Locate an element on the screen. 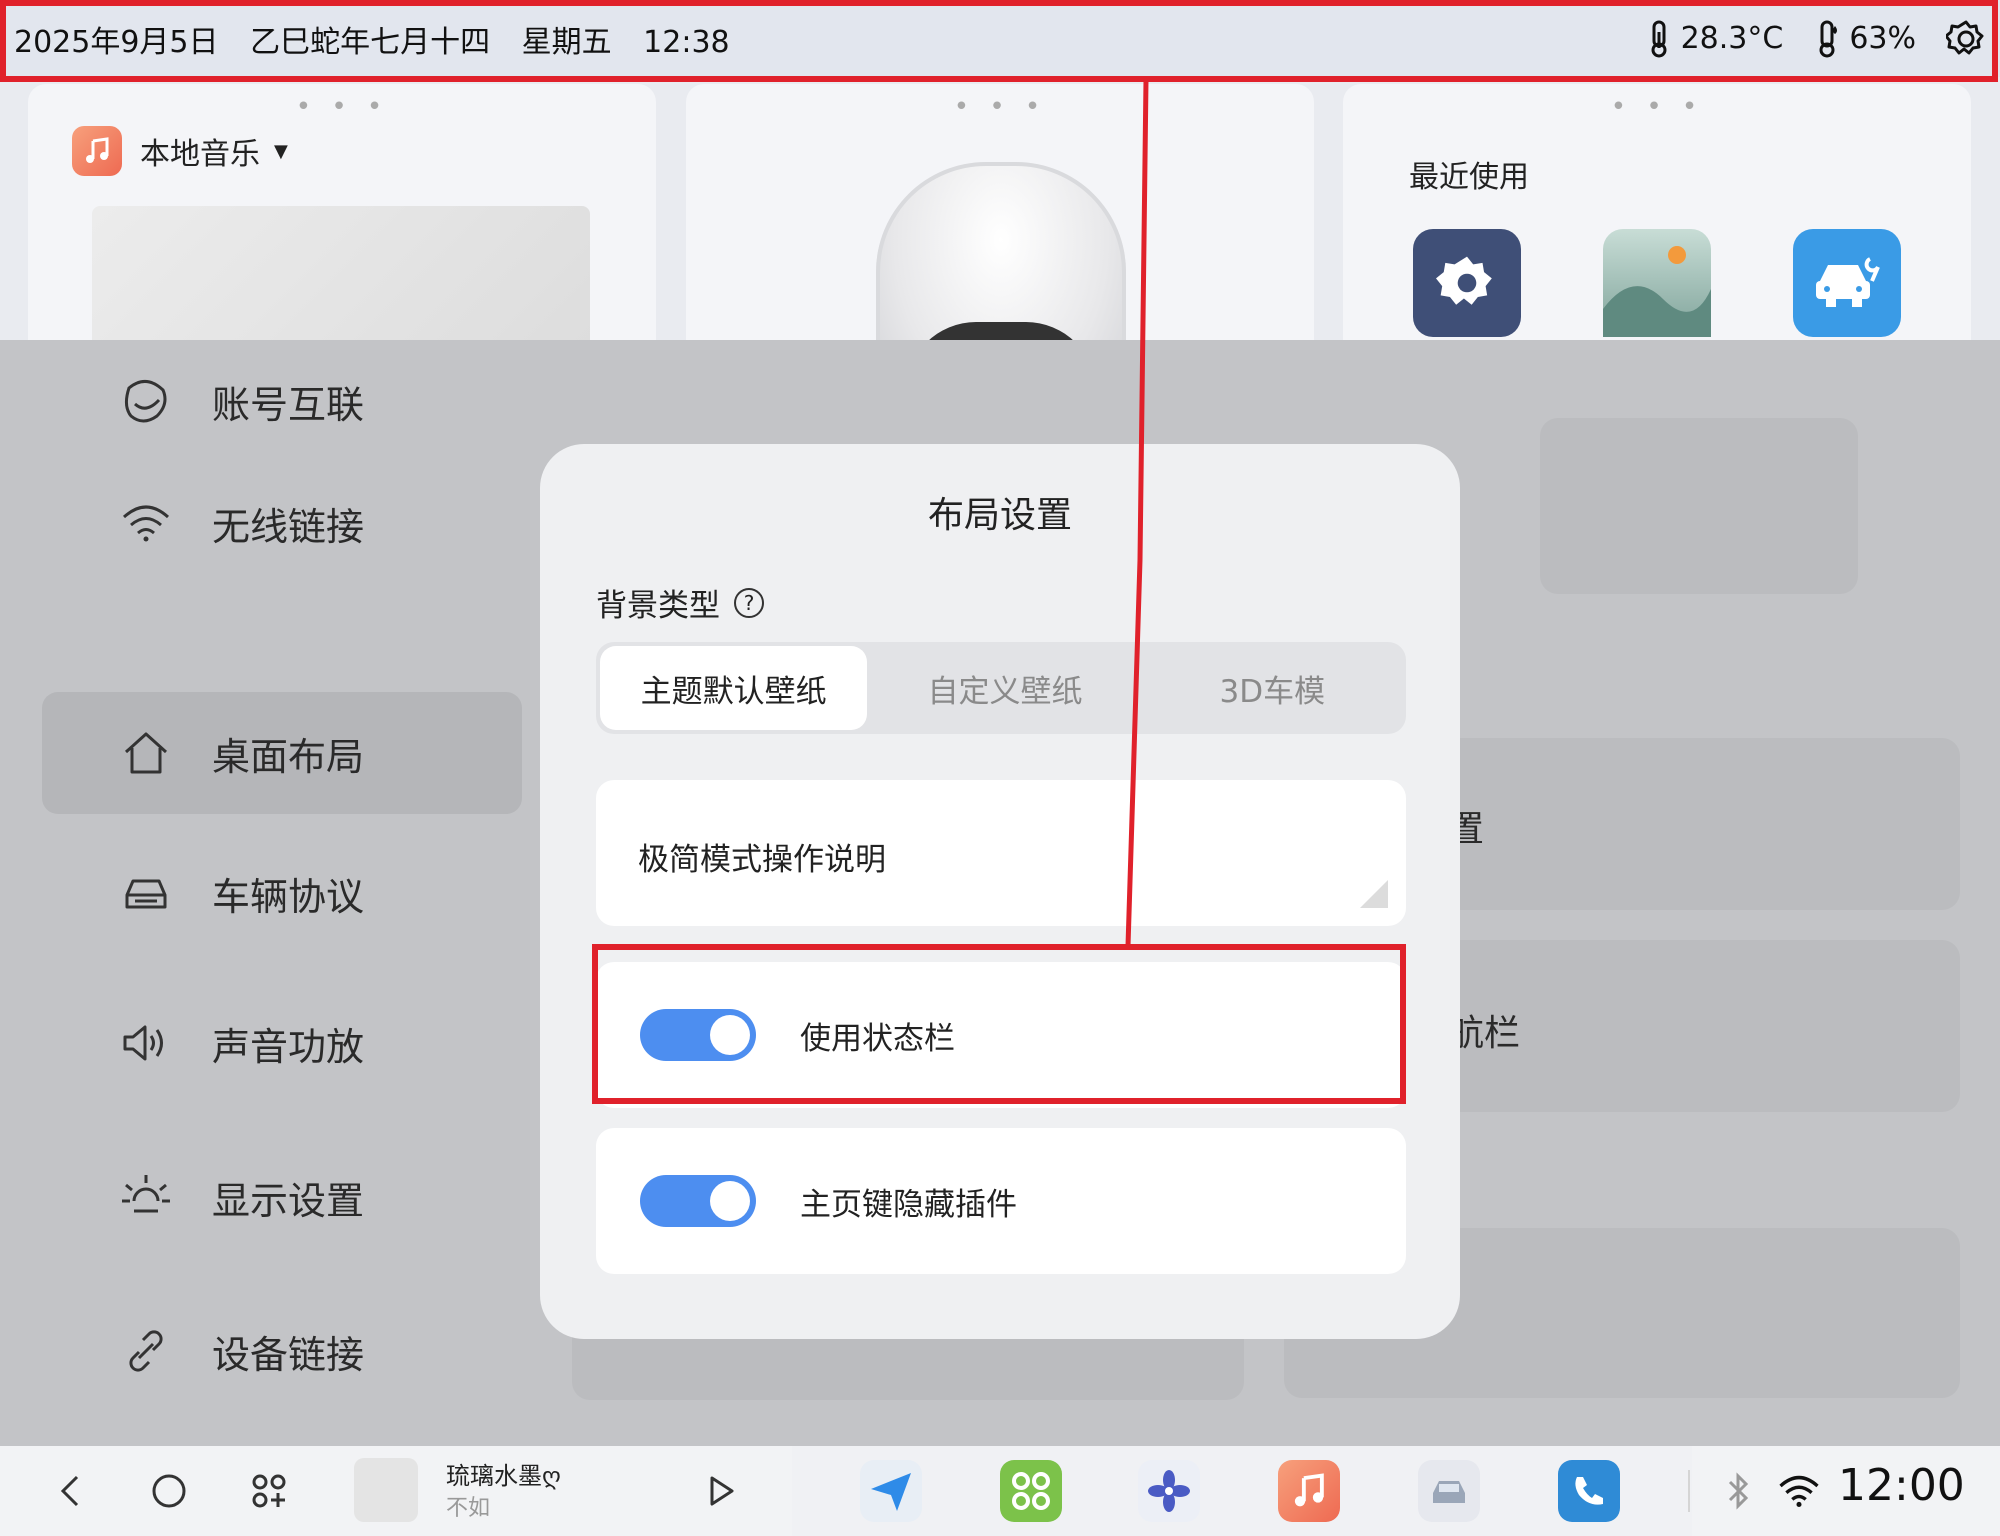  chevron-left-icon is located at coordinates (69, 1491).